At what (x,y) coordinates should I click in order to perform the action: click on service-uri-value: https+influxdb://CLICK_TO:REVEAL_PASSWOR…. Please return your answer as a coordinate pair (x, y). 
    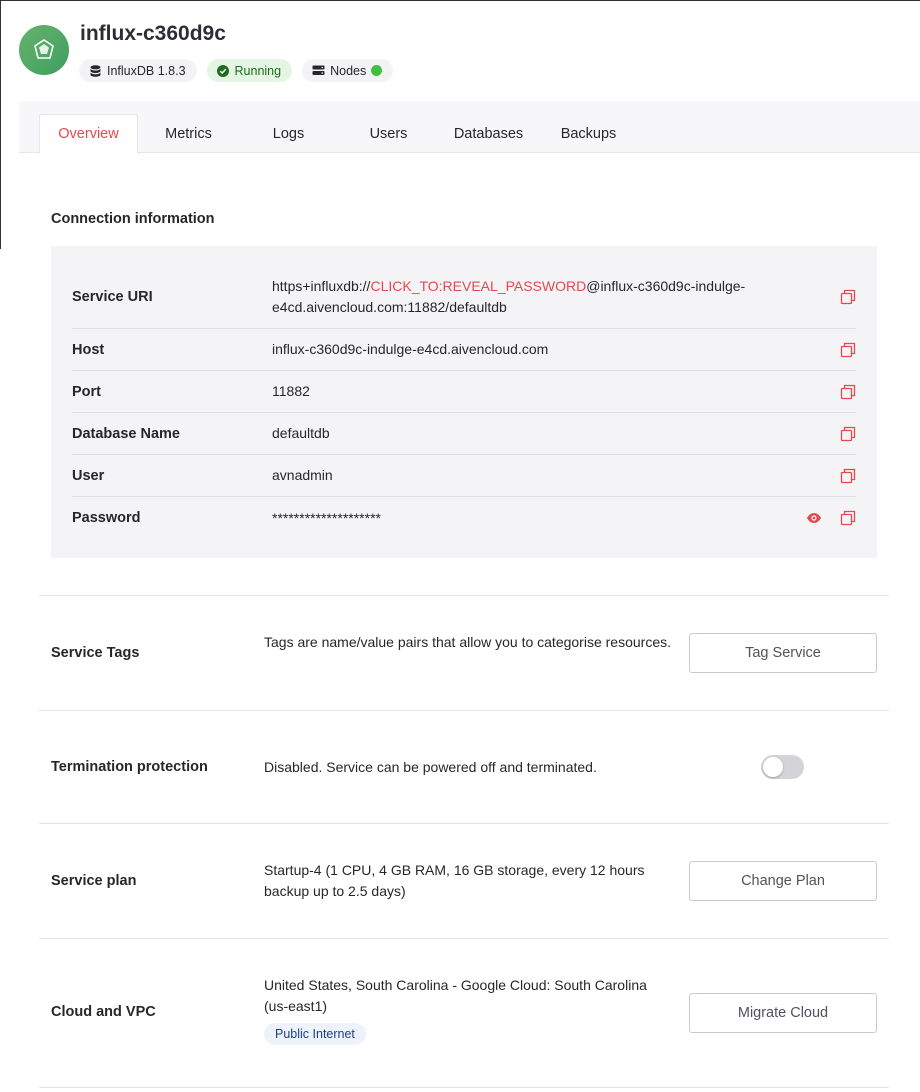
    Looking at the image, I should click on (527, 297).